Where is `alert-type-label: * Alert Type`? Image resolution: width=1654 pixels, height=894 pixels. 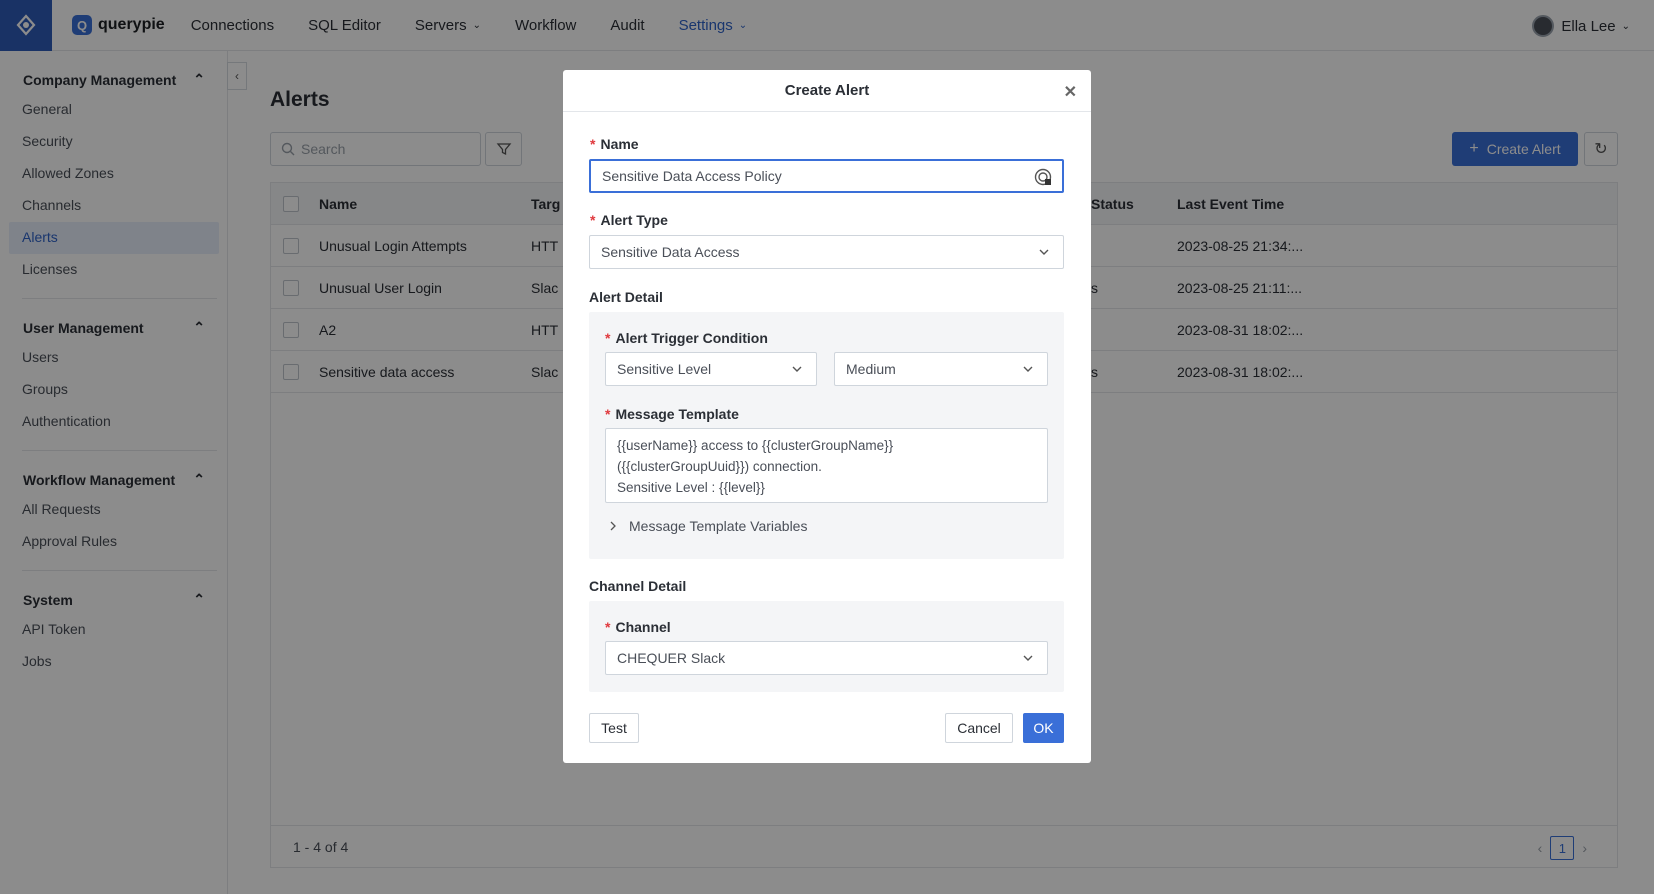
alert-type-label: * Alert Type is located at coordinates (629, 220).